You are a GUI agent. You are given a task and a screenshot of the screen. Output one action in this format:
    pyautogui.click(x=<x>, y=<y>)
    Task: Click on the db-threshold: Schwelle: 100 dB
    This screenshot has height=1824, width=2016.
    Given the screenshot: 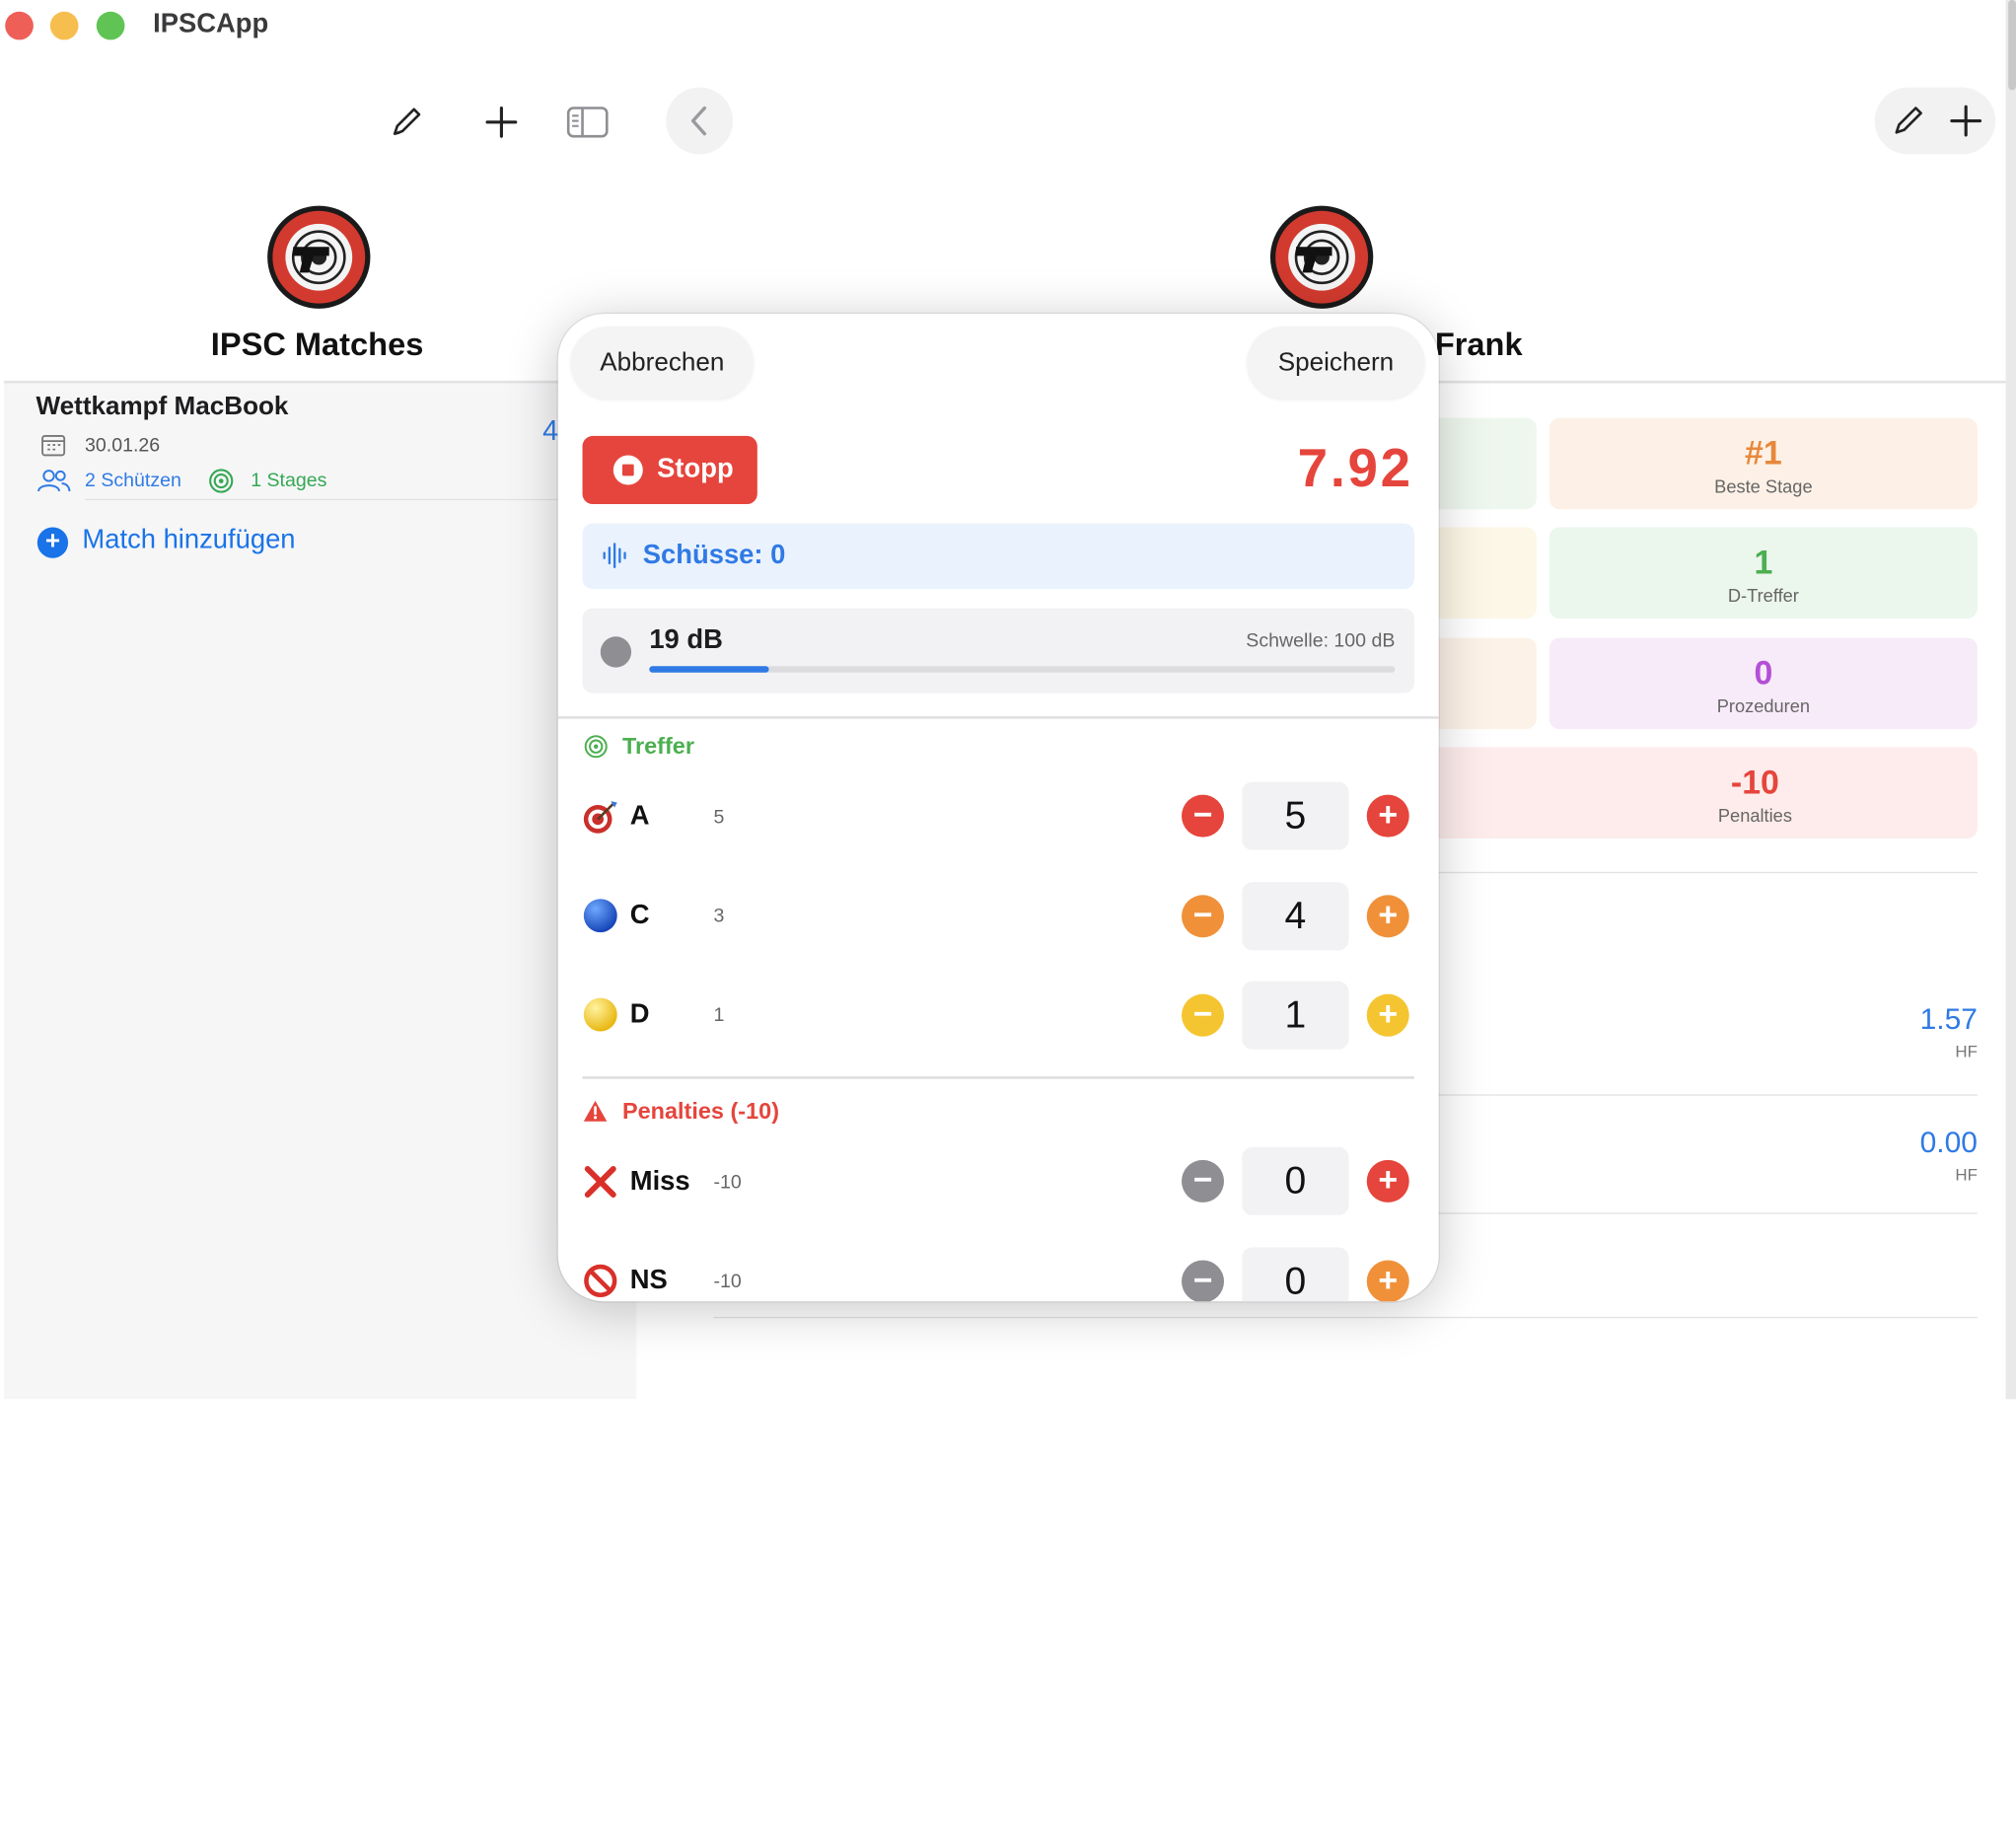 What is the action you would take?
    pyautogui.click(x=1321, y=640)
    